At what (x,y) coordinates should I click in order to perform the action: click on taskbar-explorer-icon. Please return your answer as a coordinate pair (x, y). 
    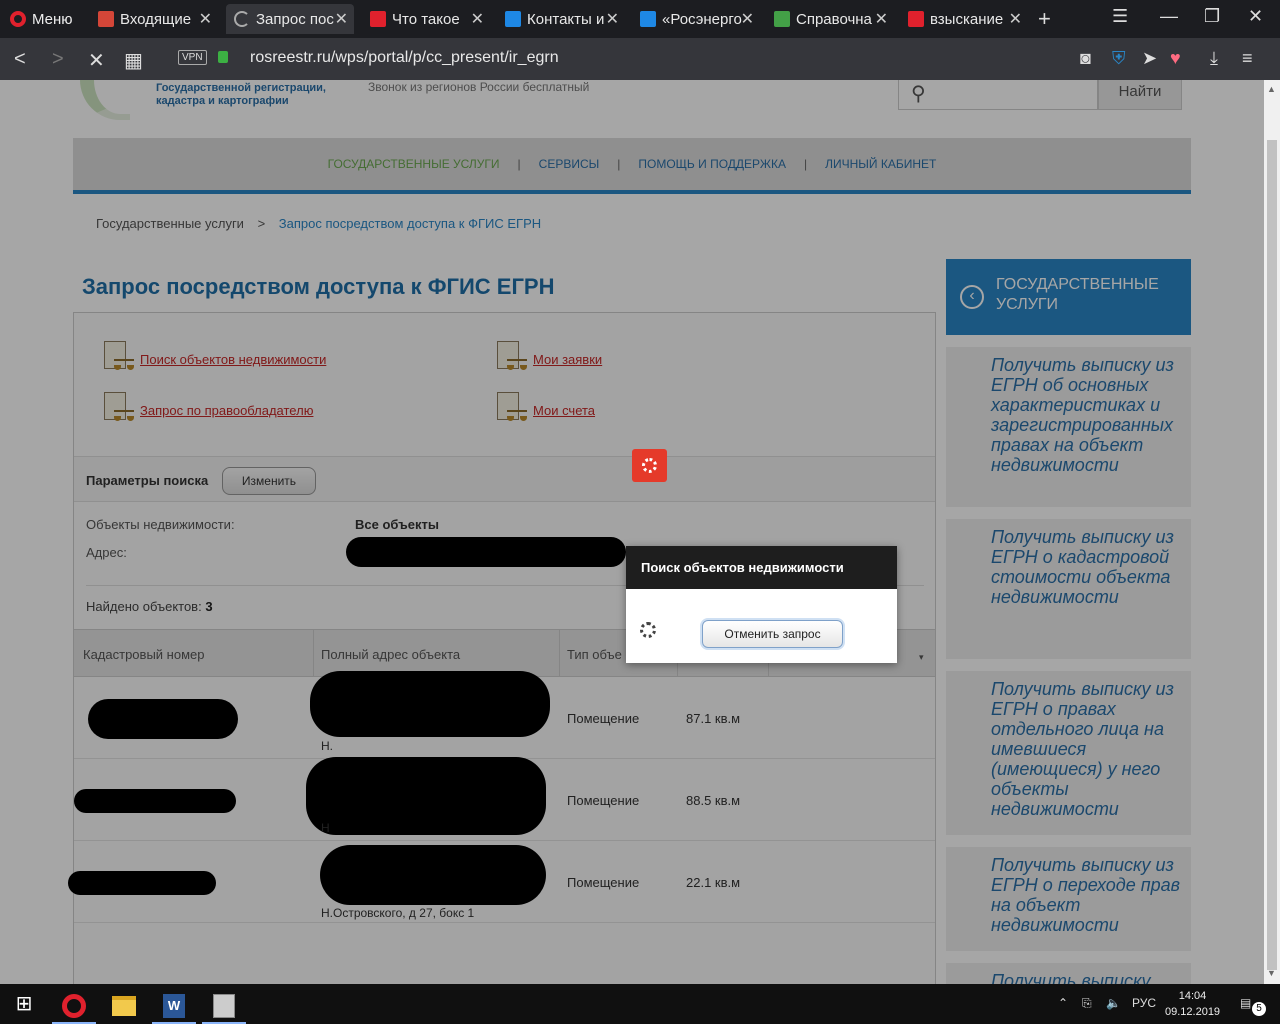
    Looking at the image, I should click on (124, 1006).